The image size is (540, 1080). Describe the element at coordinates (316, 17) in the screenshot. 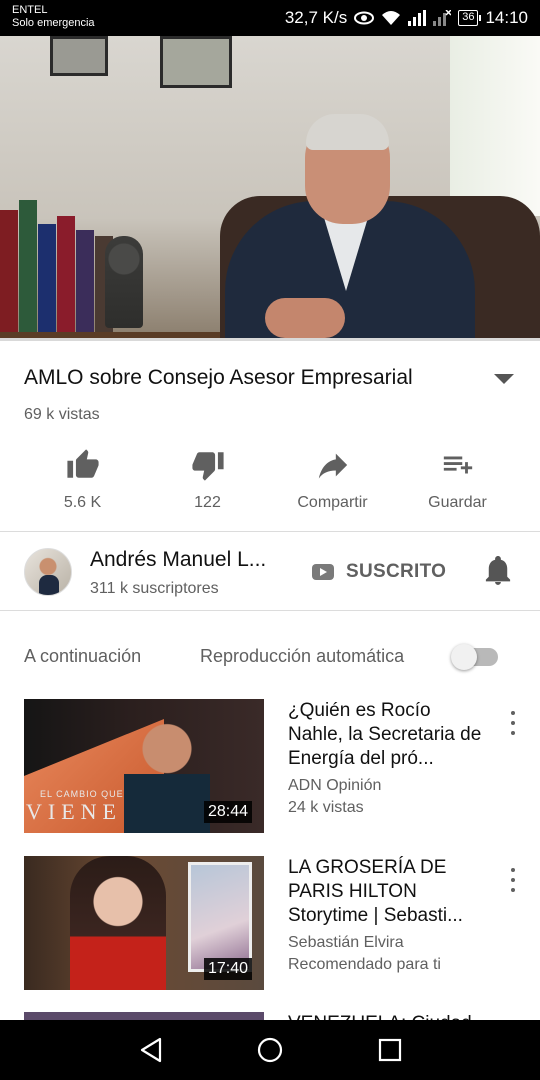

I see `network-speed: 32,7 K/s` at that location.